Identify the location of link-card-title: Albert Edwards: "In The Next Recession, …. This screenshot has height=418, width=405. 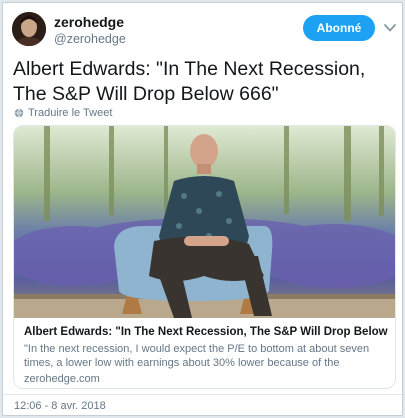
(206, 332).